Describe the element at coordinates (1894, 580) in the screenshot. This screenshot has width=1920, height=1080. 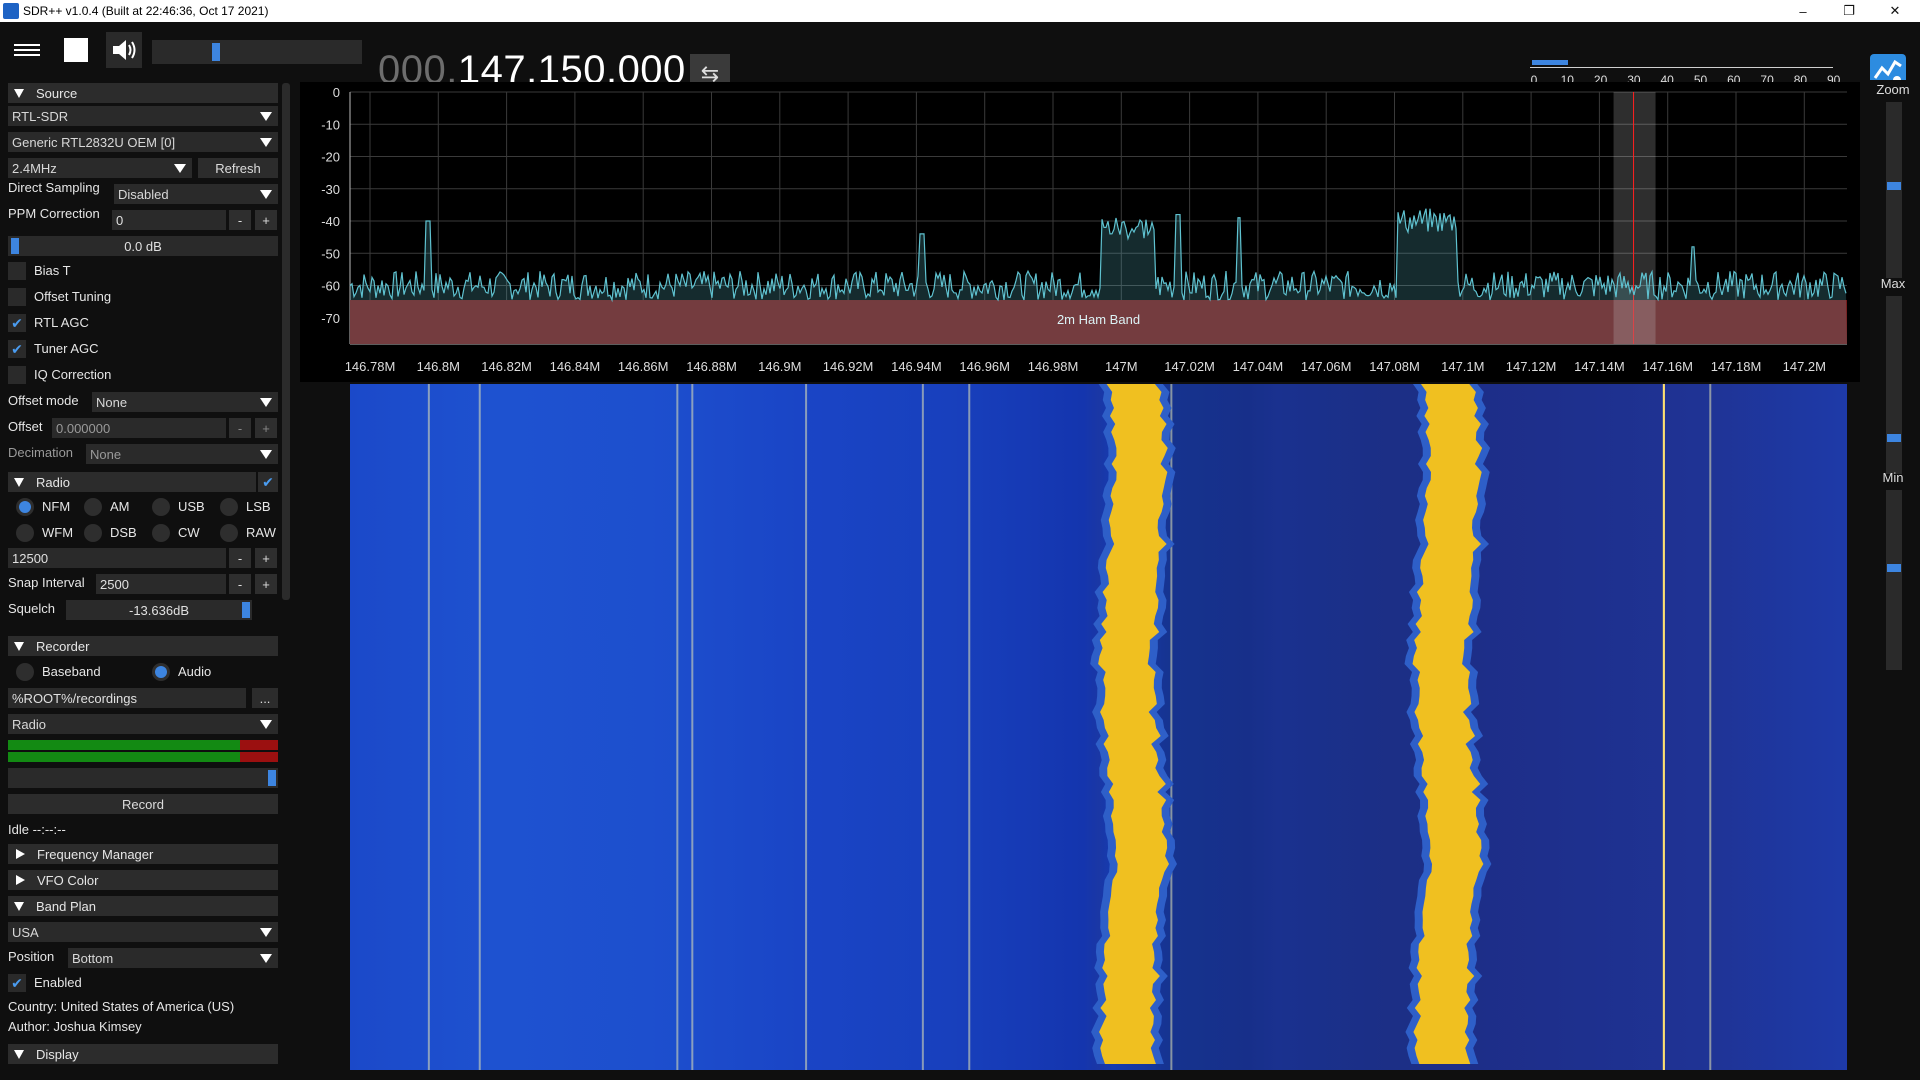
I see `min-slider` at that location.